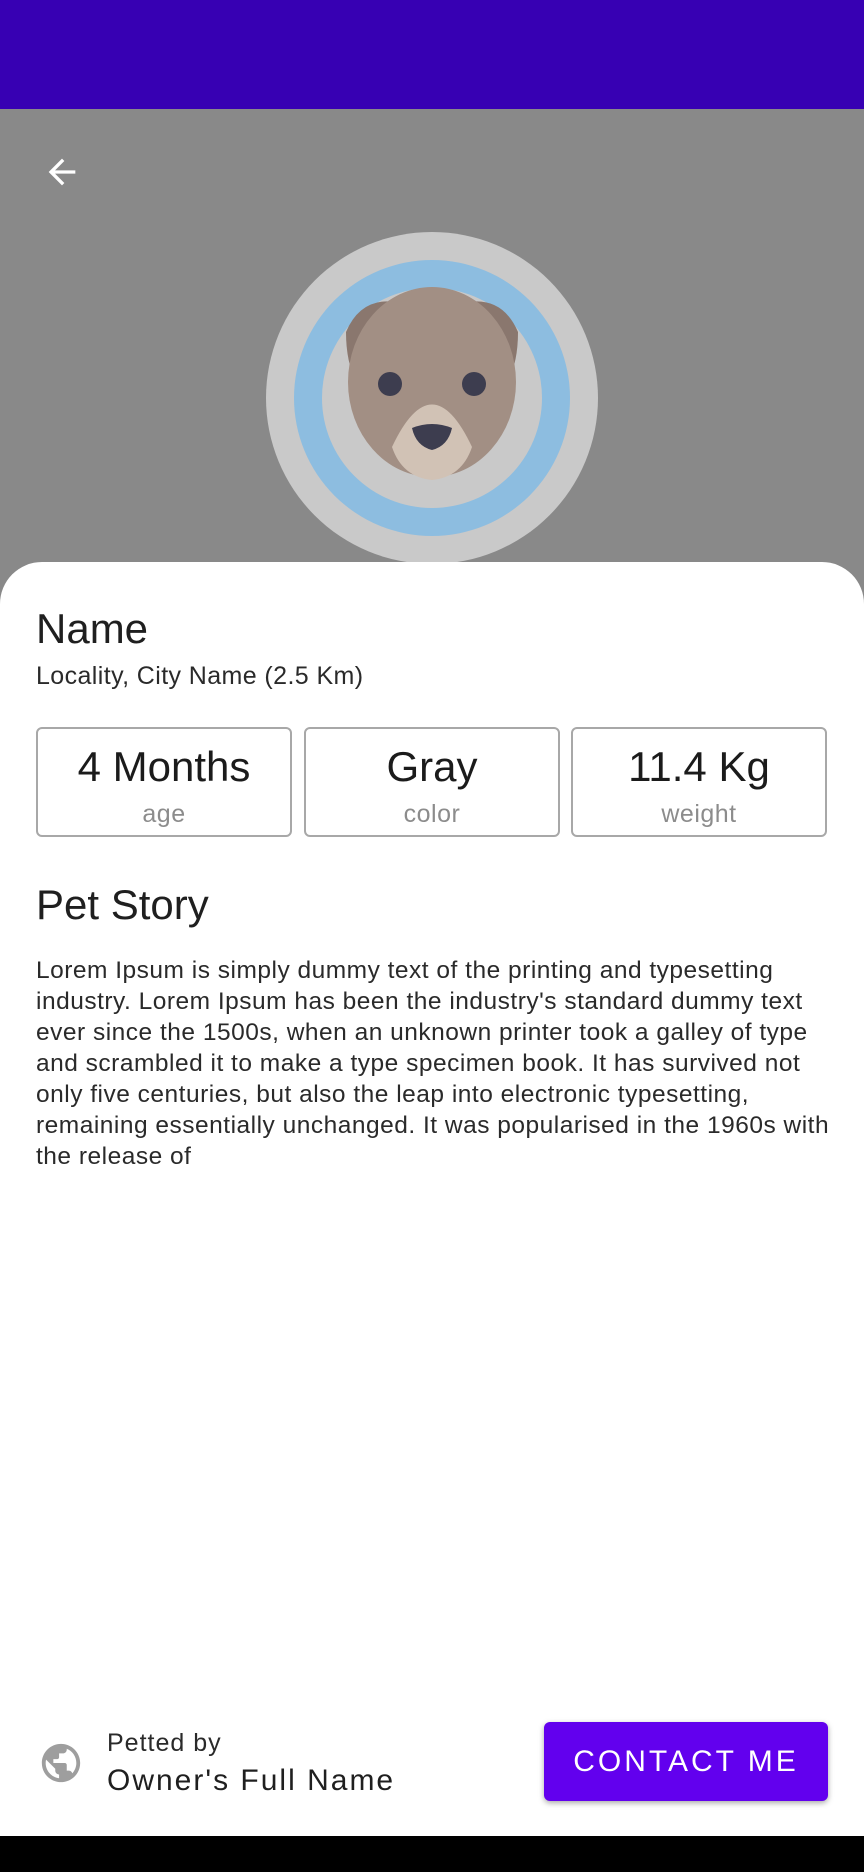  I want to click on owner-name: Owner's Full Name, so click(251, 1780).